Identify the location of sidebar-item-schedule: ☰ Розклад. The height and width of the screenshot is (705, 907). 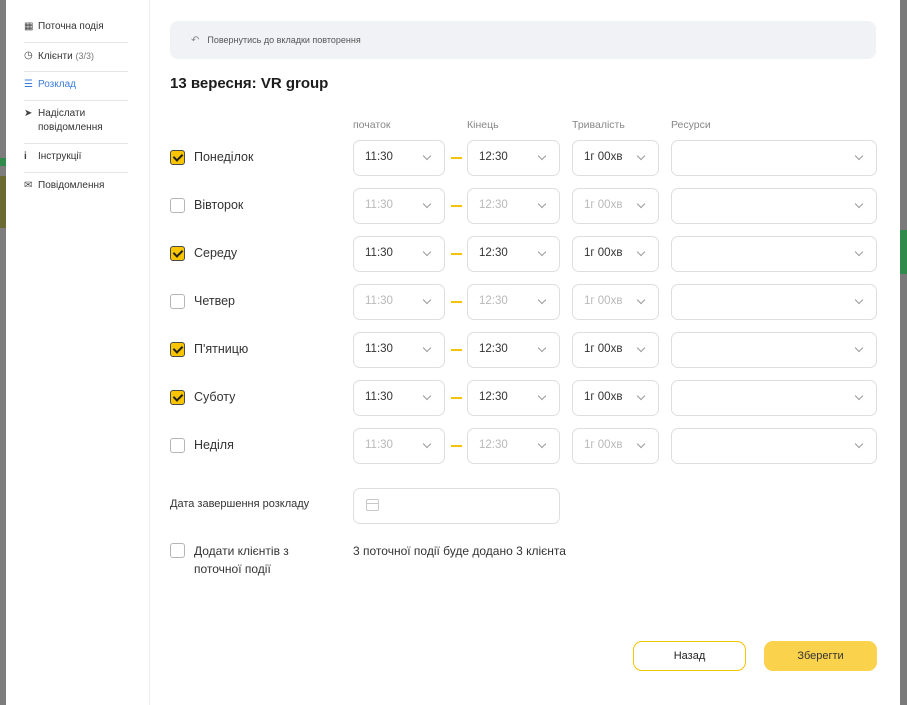
(76, 89).